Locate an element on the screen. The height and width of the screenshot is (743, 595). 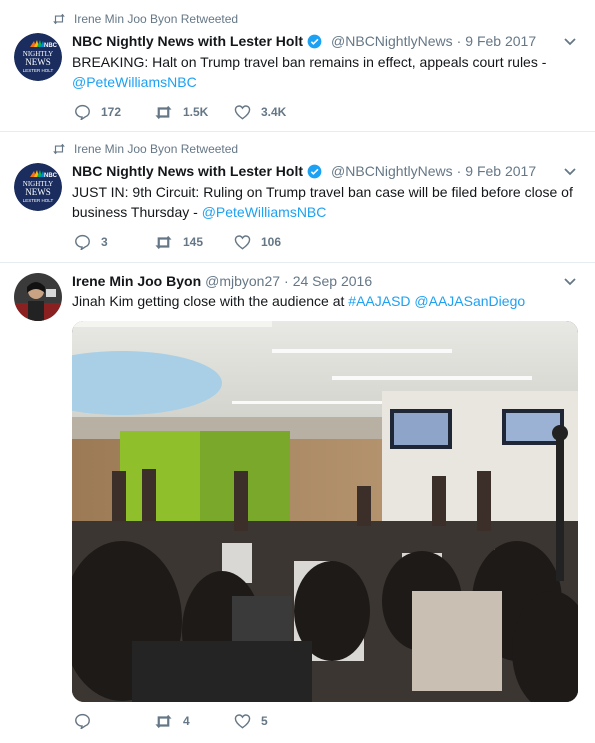
hashtag-link: #AAJASD is located at coordinates (379, 301).